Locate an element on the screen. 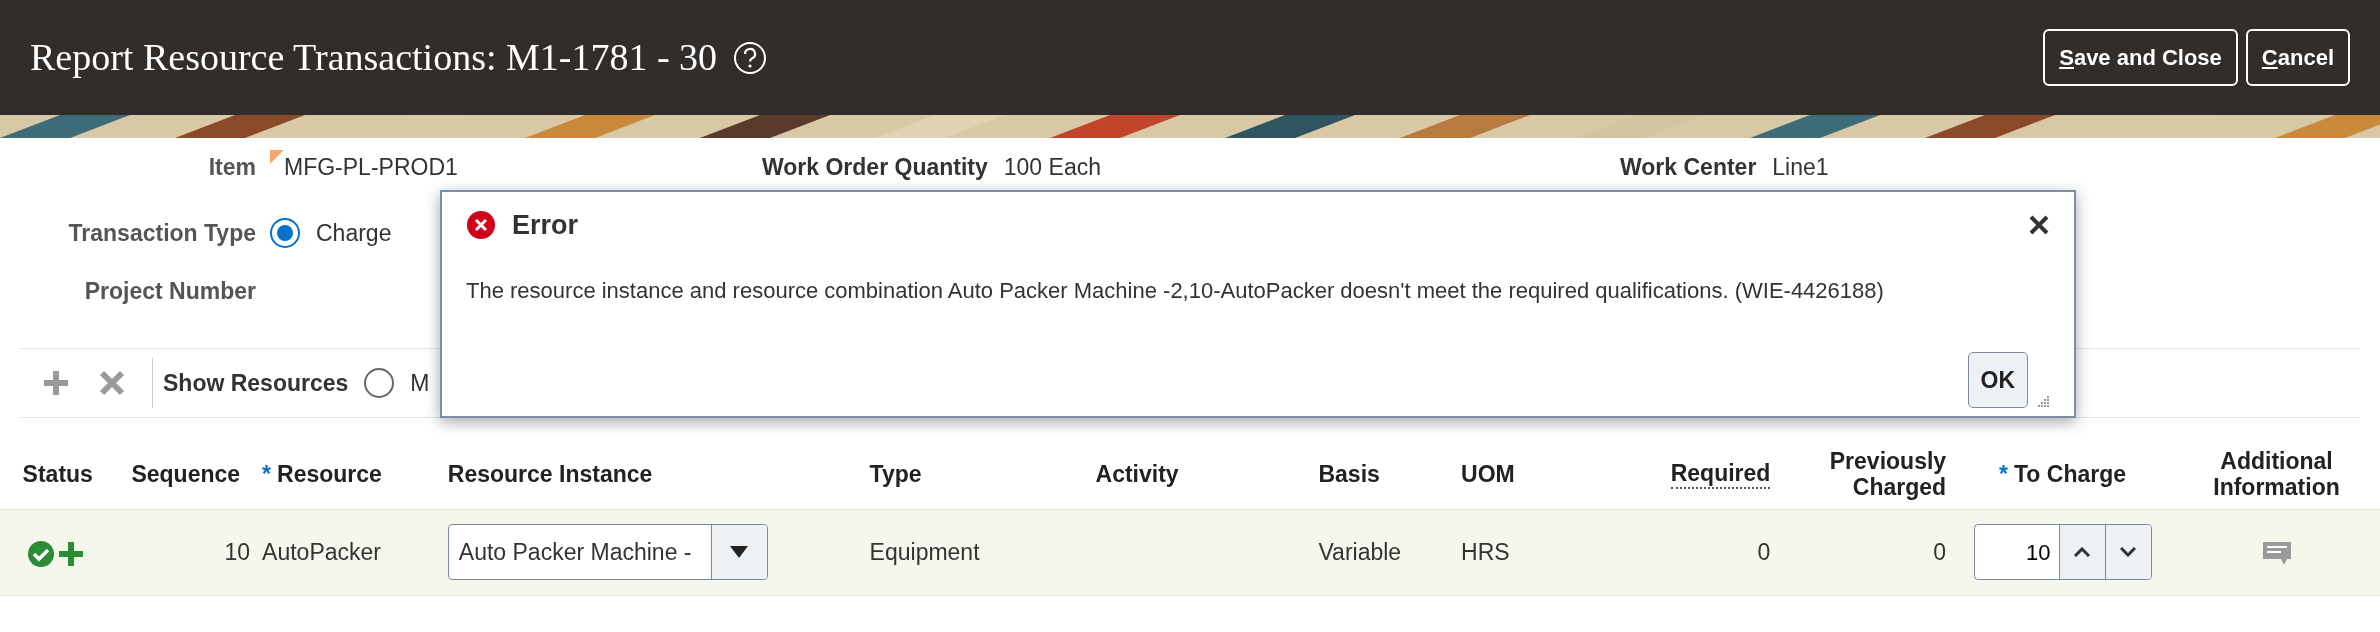 This screenshot has width=2380, height=632. help-icon is located at coordinates (750, 57).